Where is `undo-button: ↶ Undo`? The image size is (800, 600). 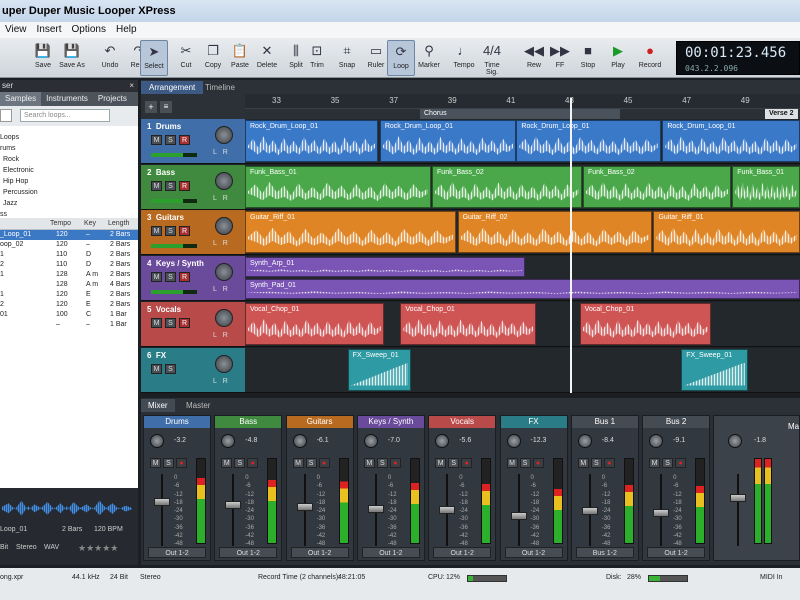 undo-button: ↶ Undo is located at coordinates (110, 58).